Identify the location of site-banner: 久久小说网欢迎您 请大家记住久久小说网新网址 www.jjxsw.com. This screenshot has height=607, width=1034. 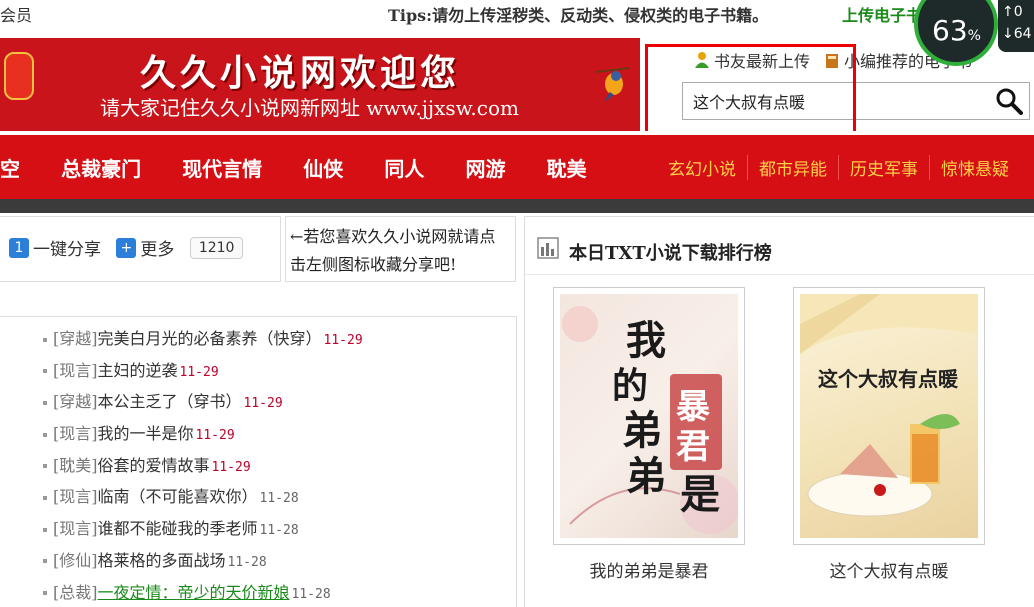
(320, 84).